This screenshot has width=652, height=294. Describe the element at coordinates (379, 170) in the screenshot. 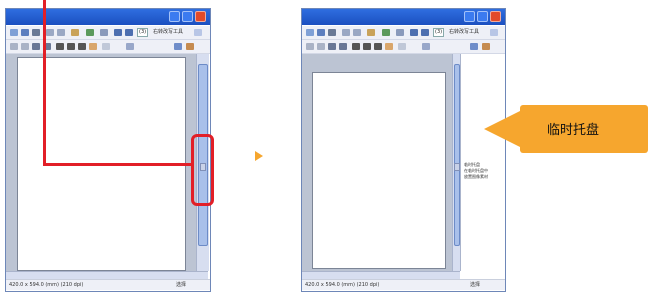

I see `manuscript-page` at that location.